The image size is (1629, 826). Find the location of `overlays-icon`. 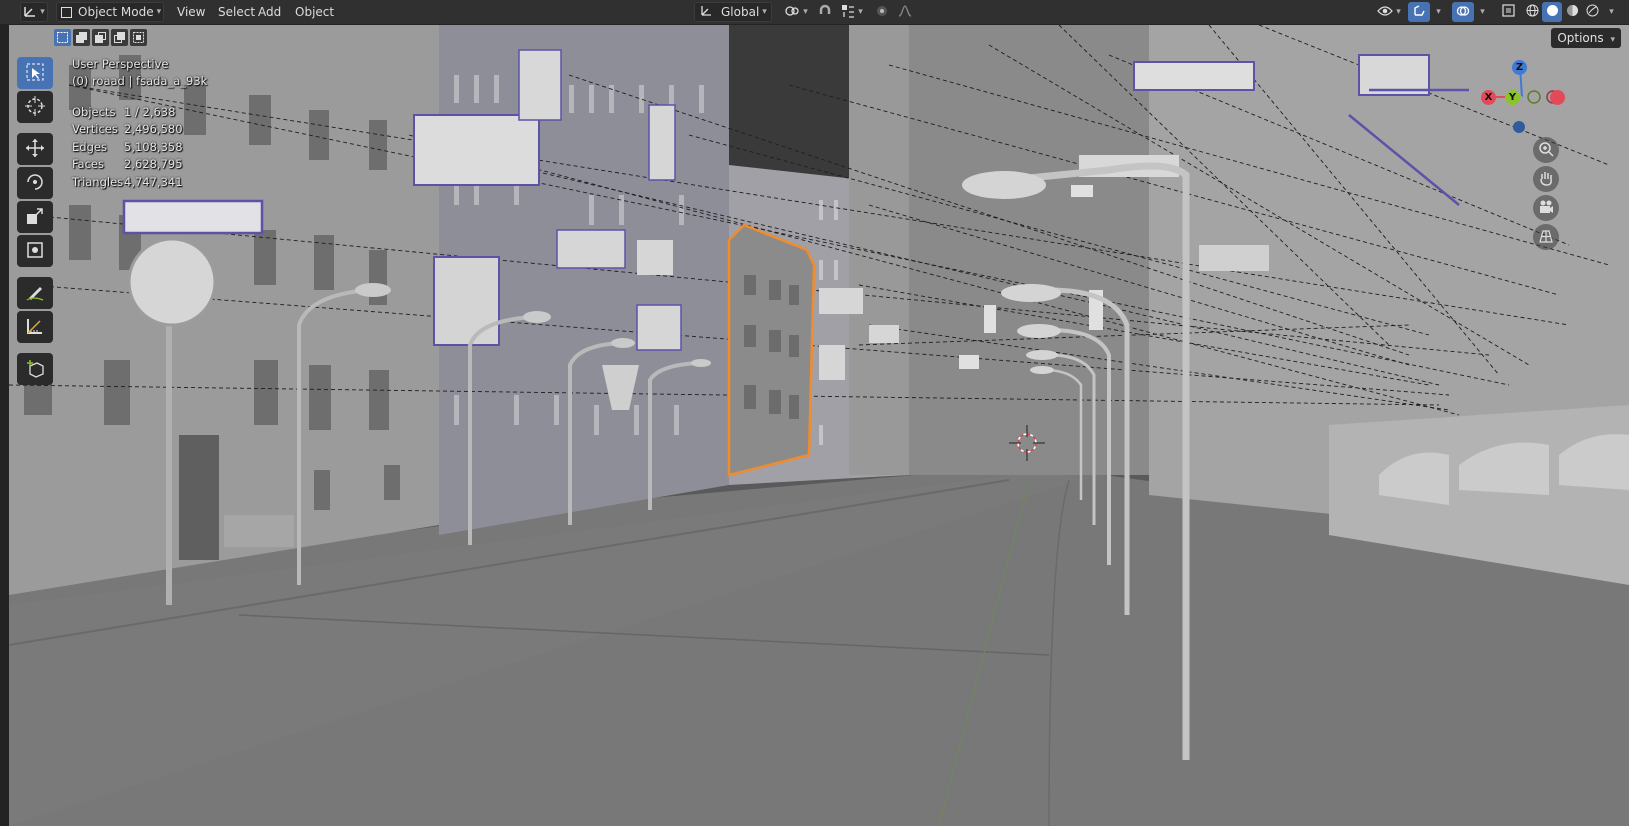

overlays-icon is located at coordinates (1463, 12).